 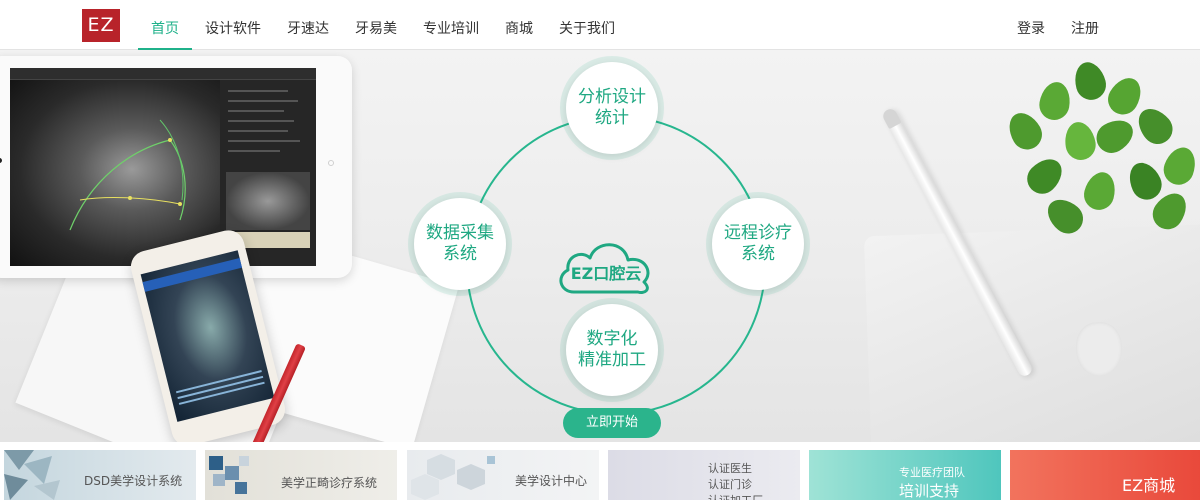 I want to click on software-toolbar, so click(x=163, y=74).